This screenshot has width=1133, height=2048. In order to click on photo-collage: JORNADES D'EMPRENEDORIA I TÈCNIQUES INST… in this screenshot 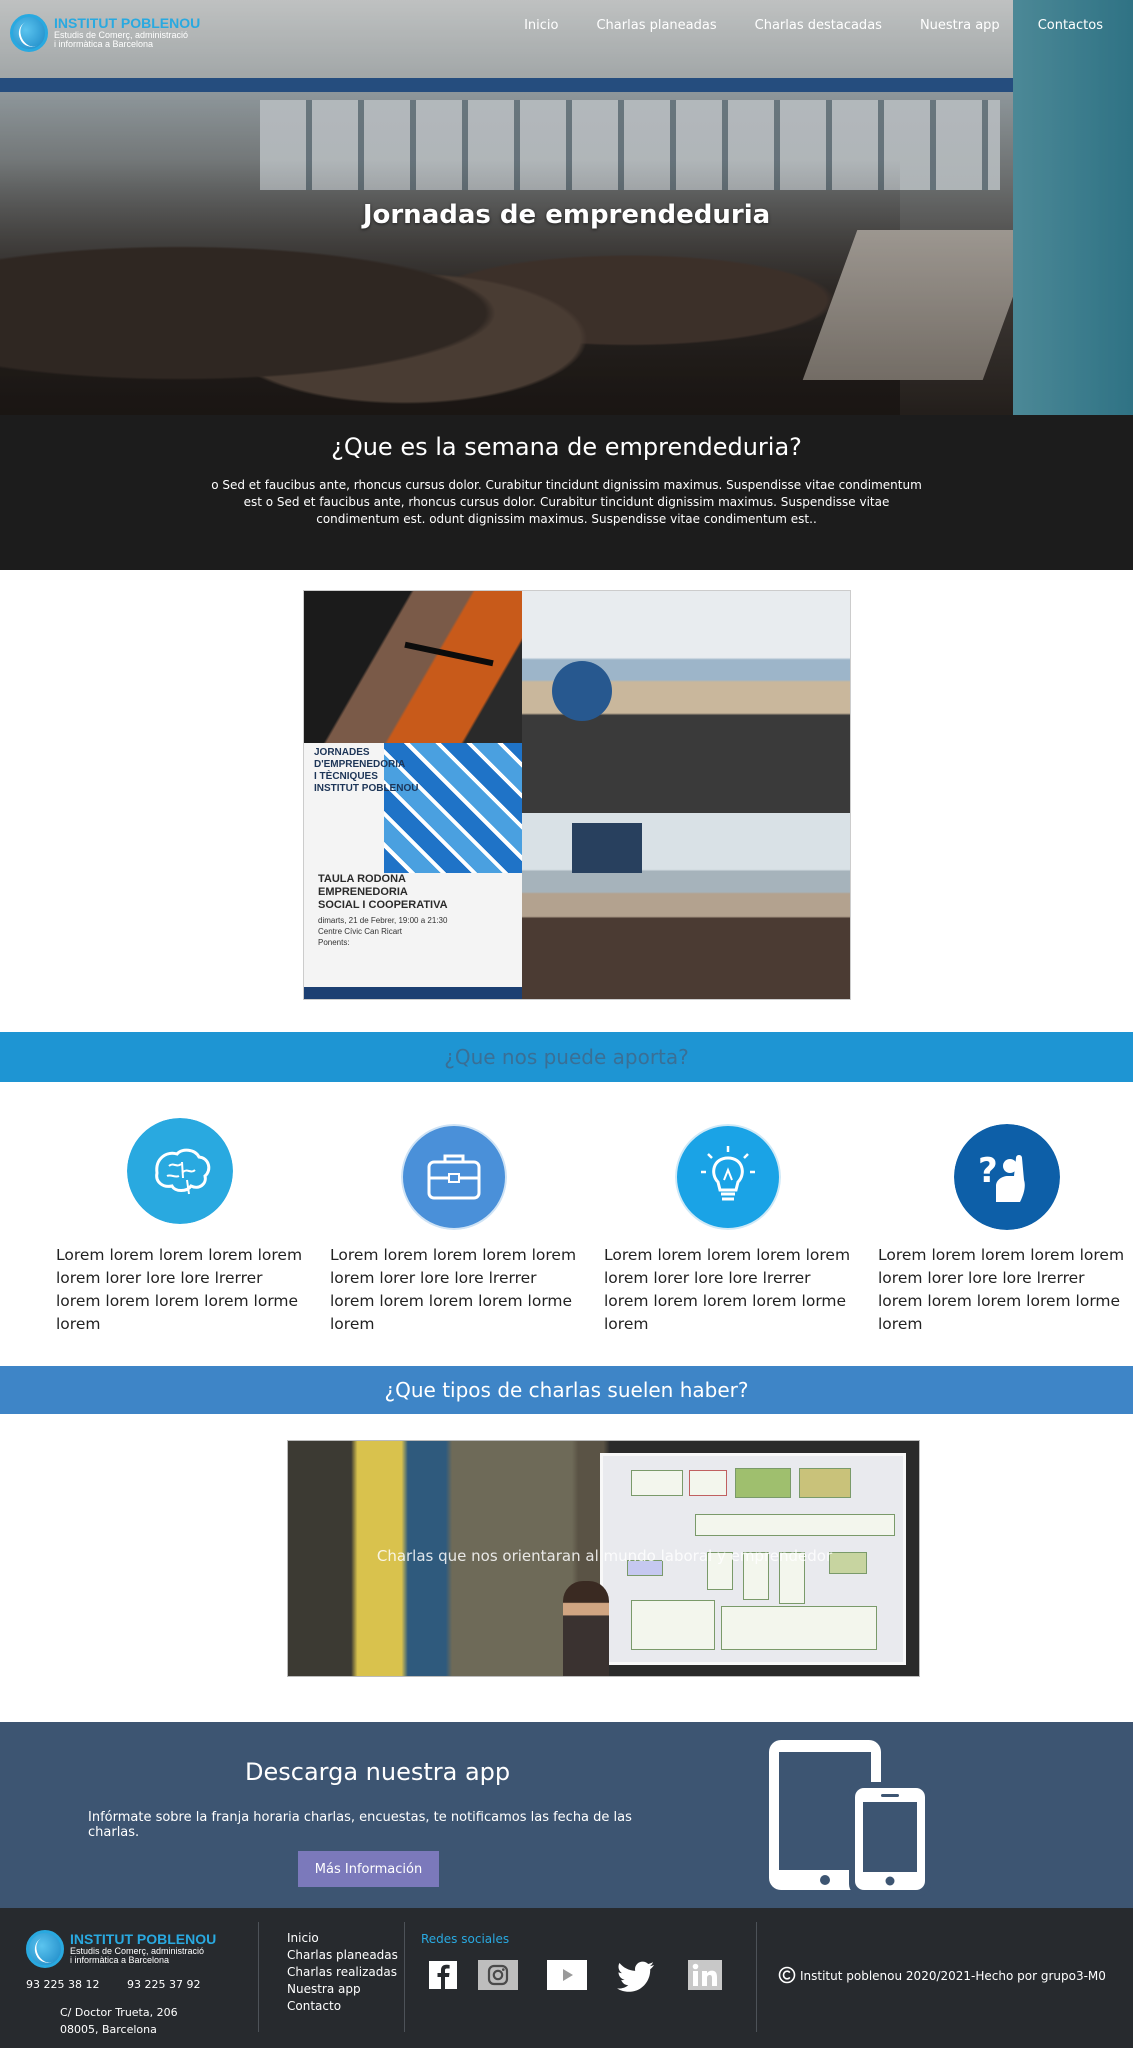, I will do `click(577, 795)`.